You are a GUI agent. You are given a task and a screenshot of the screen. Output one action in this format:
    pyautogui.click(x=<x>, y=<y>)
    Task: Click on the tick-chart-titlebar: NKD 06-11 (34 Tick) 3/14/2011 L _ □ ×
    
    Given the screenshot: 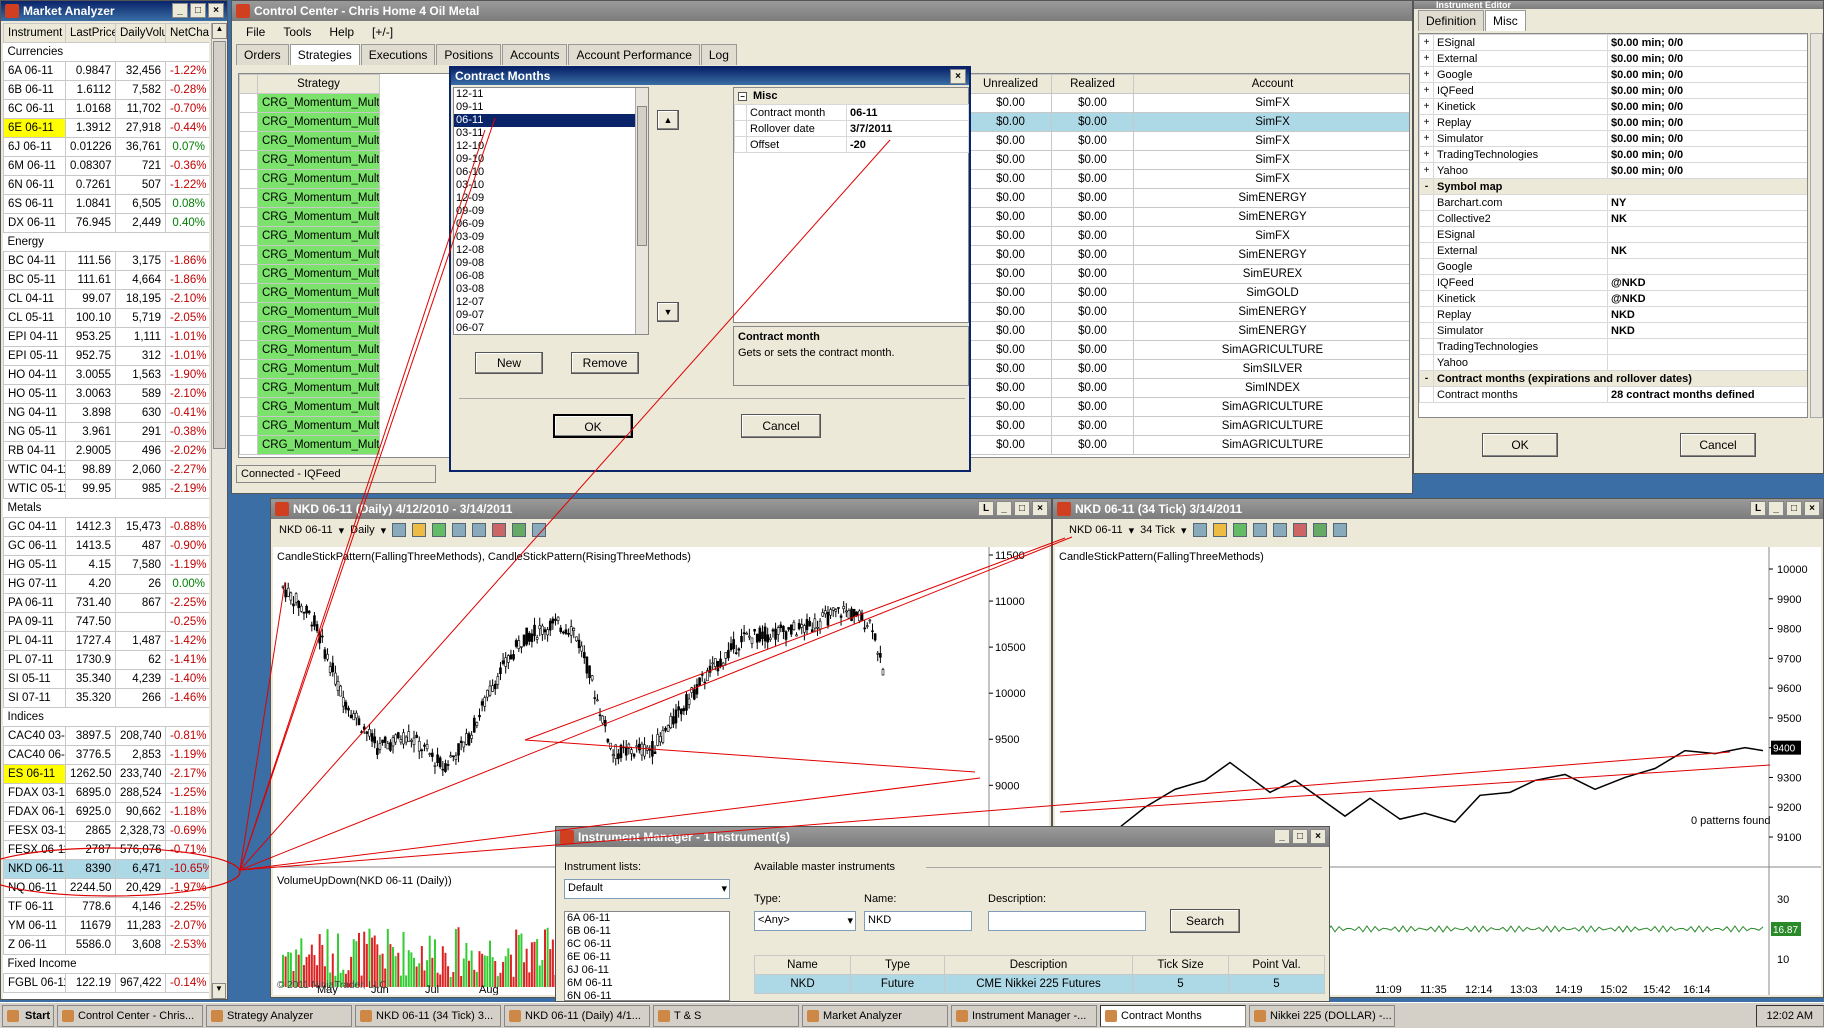 What is the action you would take?
    pyautogui.click(x=1438, y=509)
    